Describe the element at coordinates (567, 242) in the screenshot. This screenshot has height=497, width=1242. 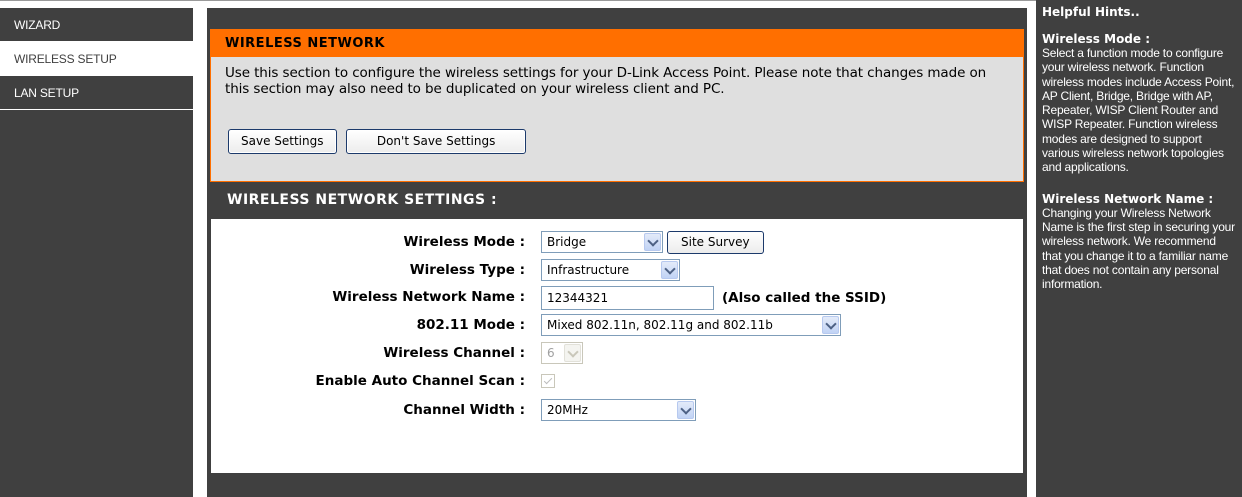
I see `wireless-mode-value: Bridge` at that location.